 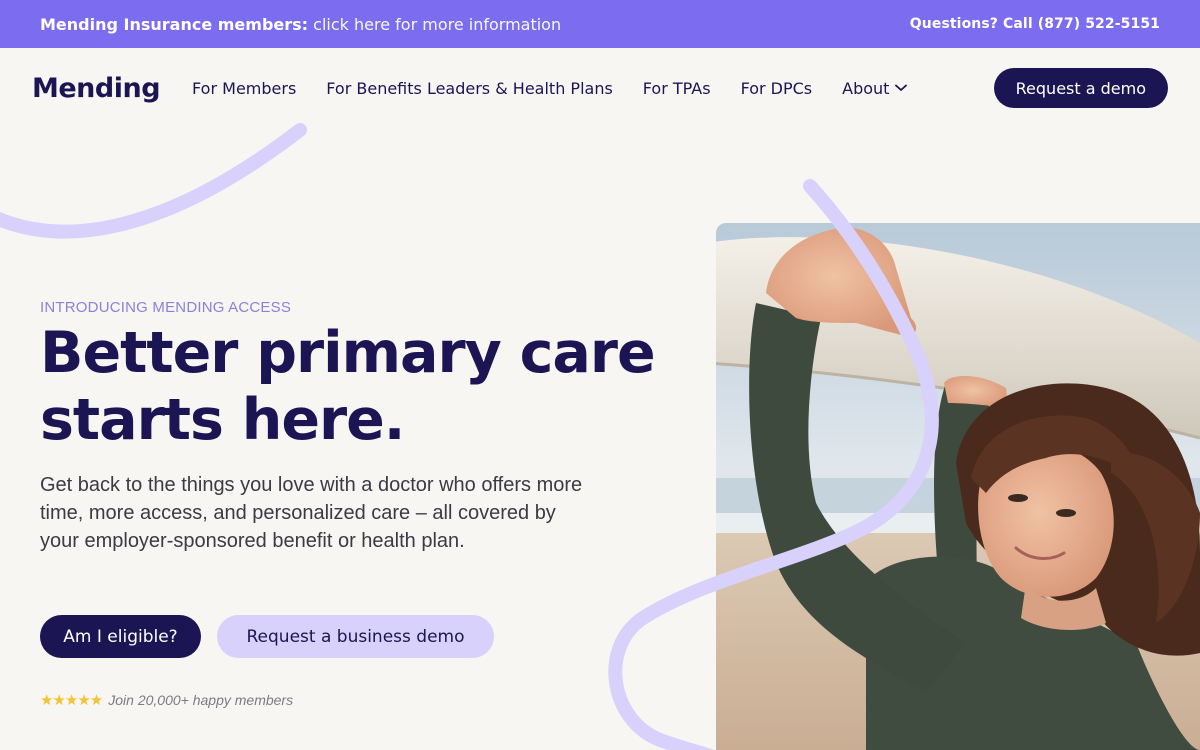 What do you see at coordinates (348, 353) in the screenshot?
I see `headline-line-1: Better primary care` at bounding box center [348, 353].